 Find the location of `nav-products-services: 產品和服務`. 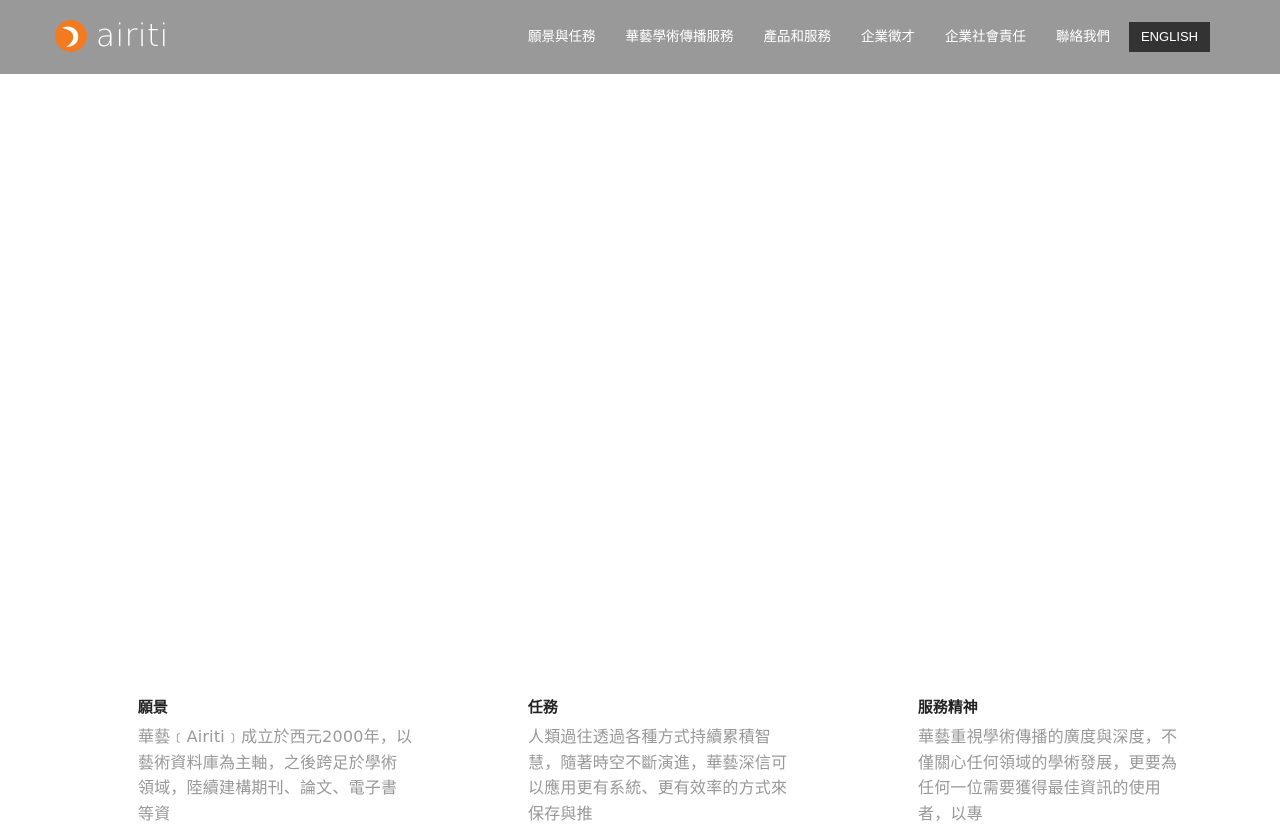

nav-products-services: 產品和服務 is located at coordinates (798, 37).